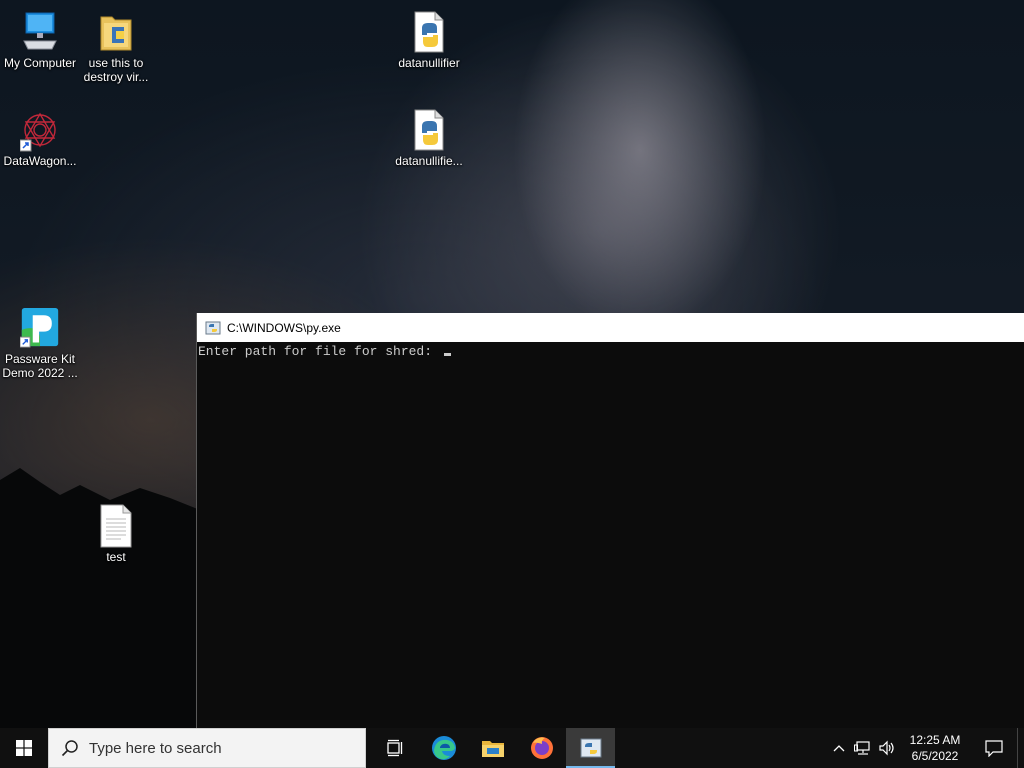 The width and height of the screenshot is (1024, 768). I want to click on search-placeholder: Type here to search, so click(155, 748).